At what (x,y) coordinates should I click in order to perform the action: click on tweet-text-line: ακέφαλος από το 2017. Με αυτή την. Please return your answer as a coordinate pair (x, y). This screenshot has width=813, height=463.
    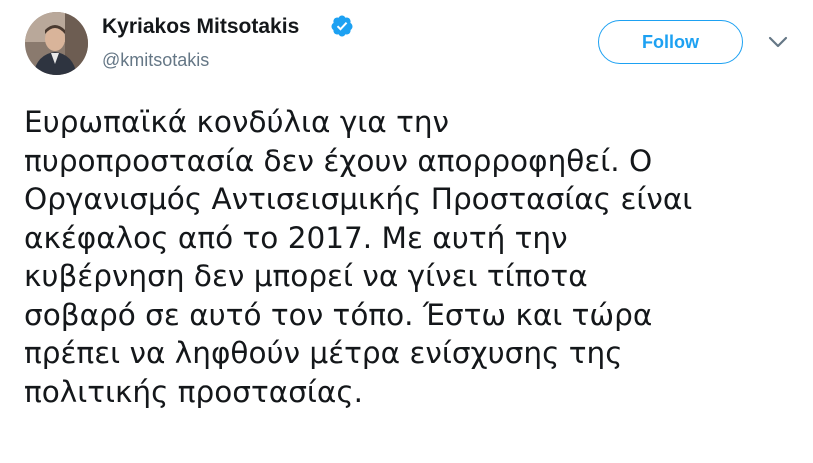
    Looking at the image, I should click on (296, 237).